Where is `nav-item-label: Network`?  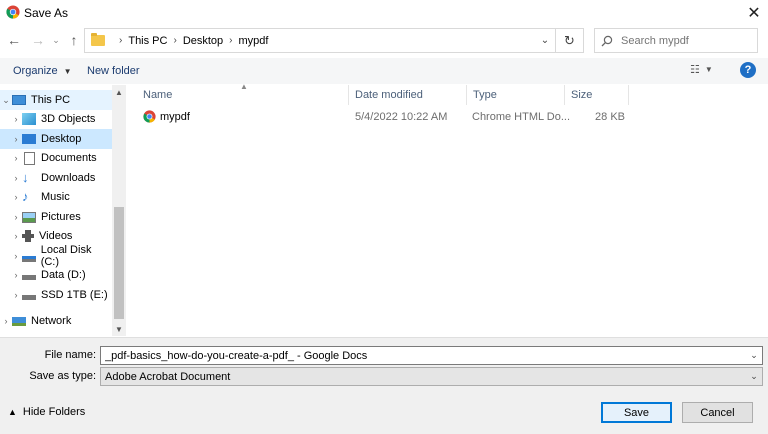 nav-item-label: Network is located at coordinates (51, 321).